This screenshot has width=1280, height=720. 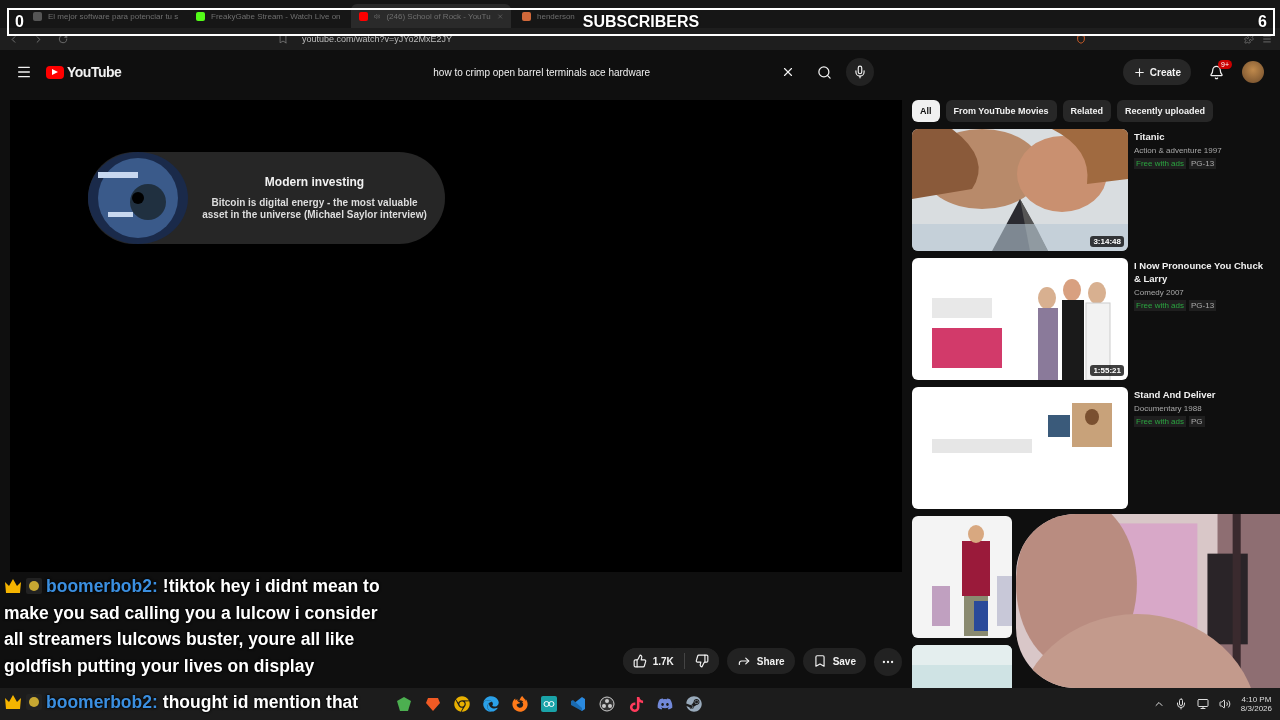 I want to click on clock: 4:10 PM 8/3/2026, so click(x=1256, y=704).